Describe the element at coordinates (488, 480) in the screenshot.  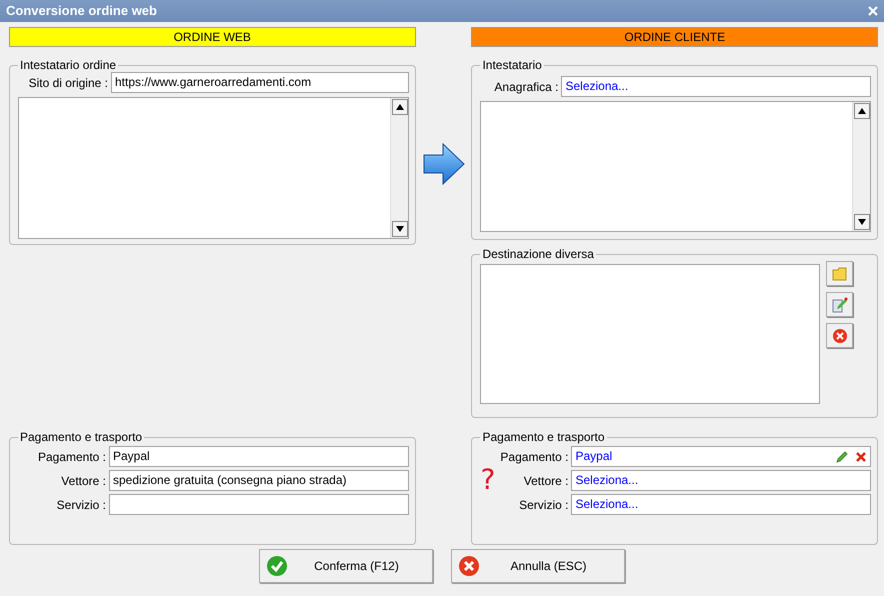
I see `question-mark: ?` at that location.